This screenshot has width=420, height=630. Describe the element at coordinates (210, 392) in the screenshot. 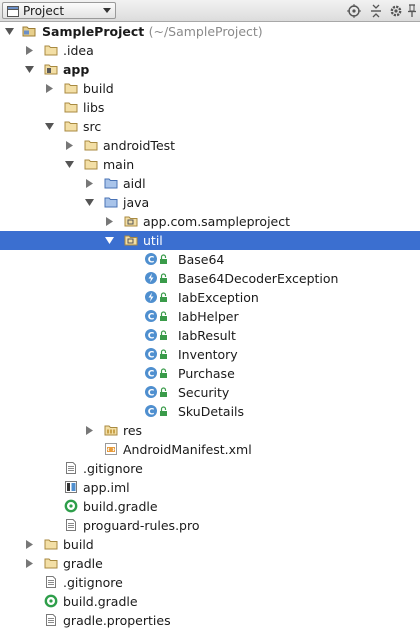

I see `tree-row-class: C Security` at that location.